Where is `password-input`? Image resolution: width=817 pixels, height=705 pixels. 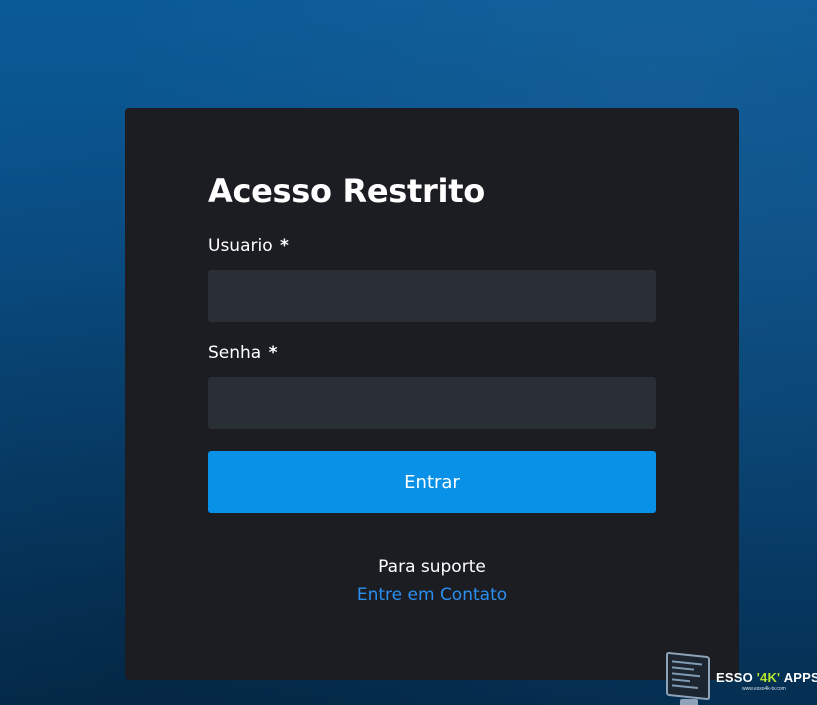 password-input is located at coordinates (432, 403).